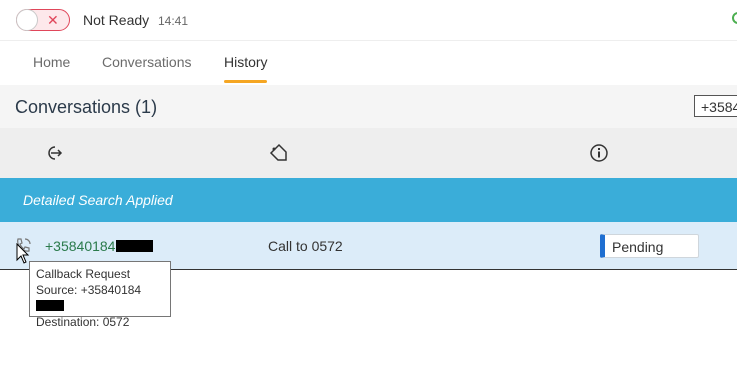 The image size is (737, 365). What do you see at coordinates (368, 63) in the screenshot?
I see `tab-bar: Home Conversations History` at bounding box center [368, 63].